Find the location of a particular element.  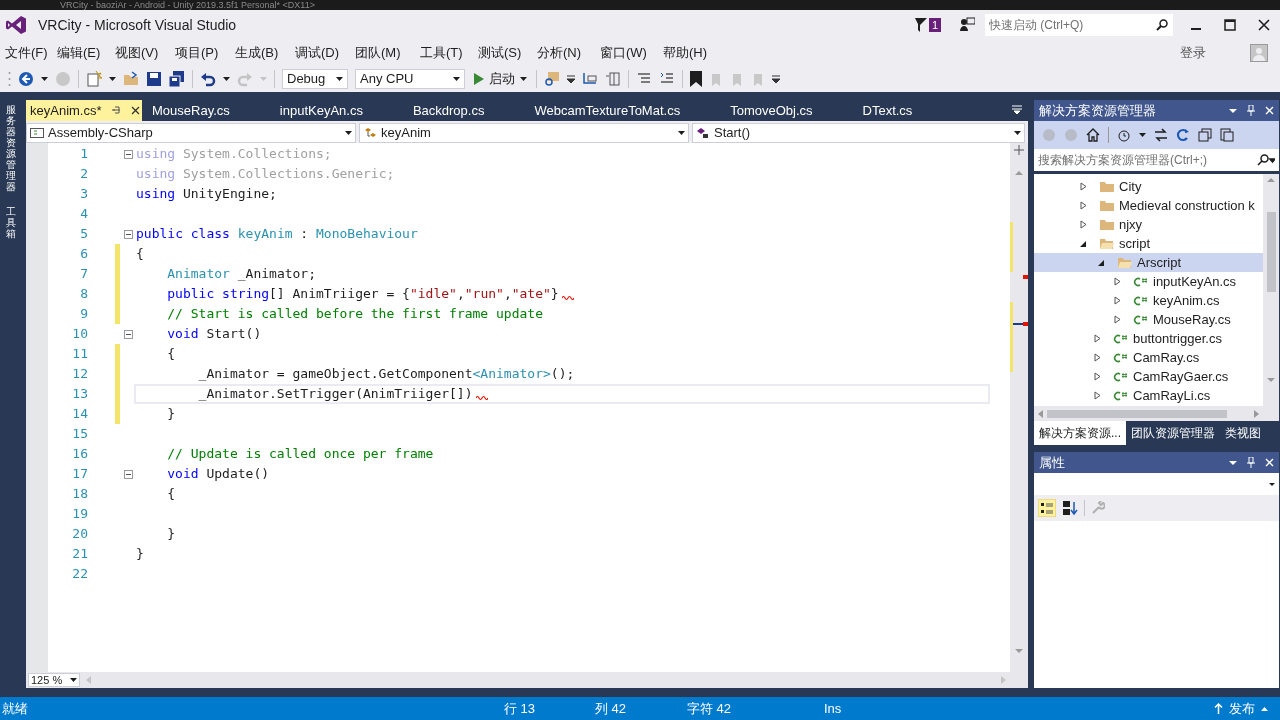

tree-item: script is located at coordinates (1148, 243).